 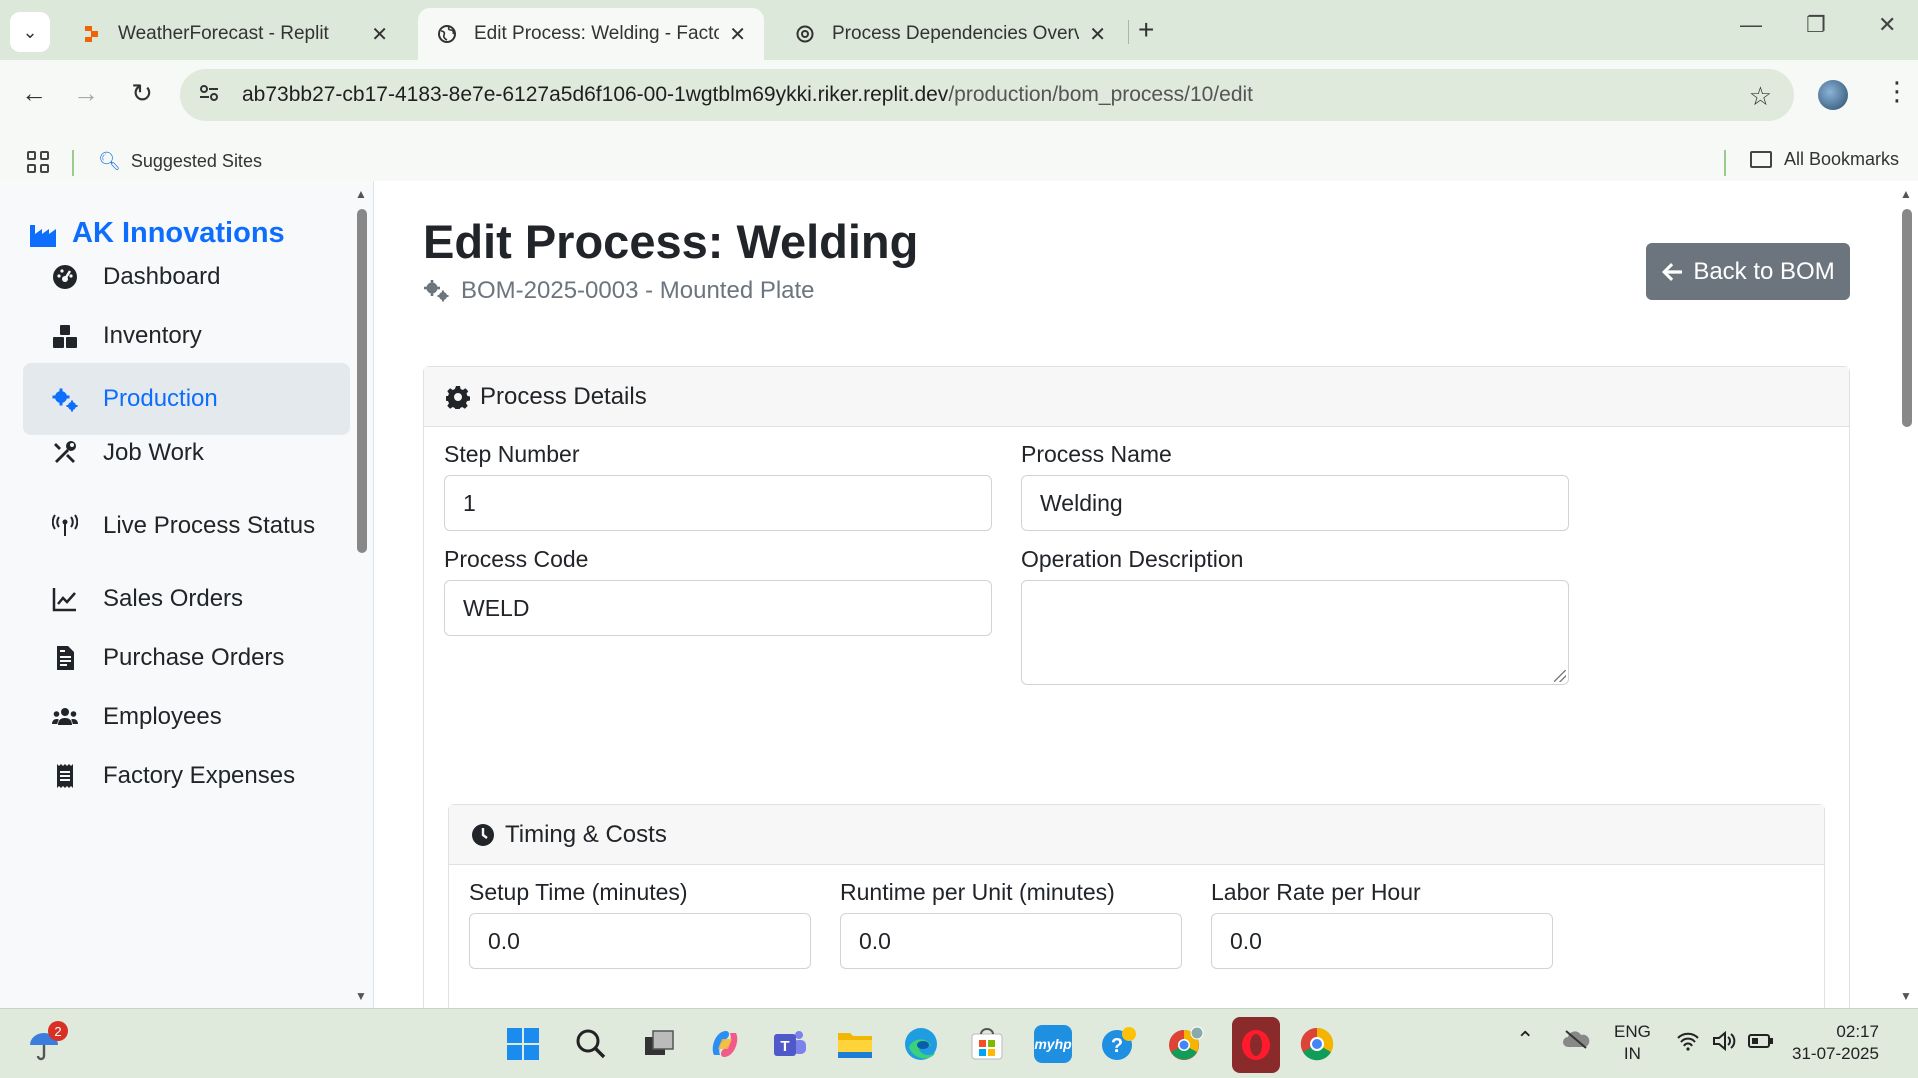 I want to click on runtime-per-unit-input: 0.0, so click(x=1011, y=941).